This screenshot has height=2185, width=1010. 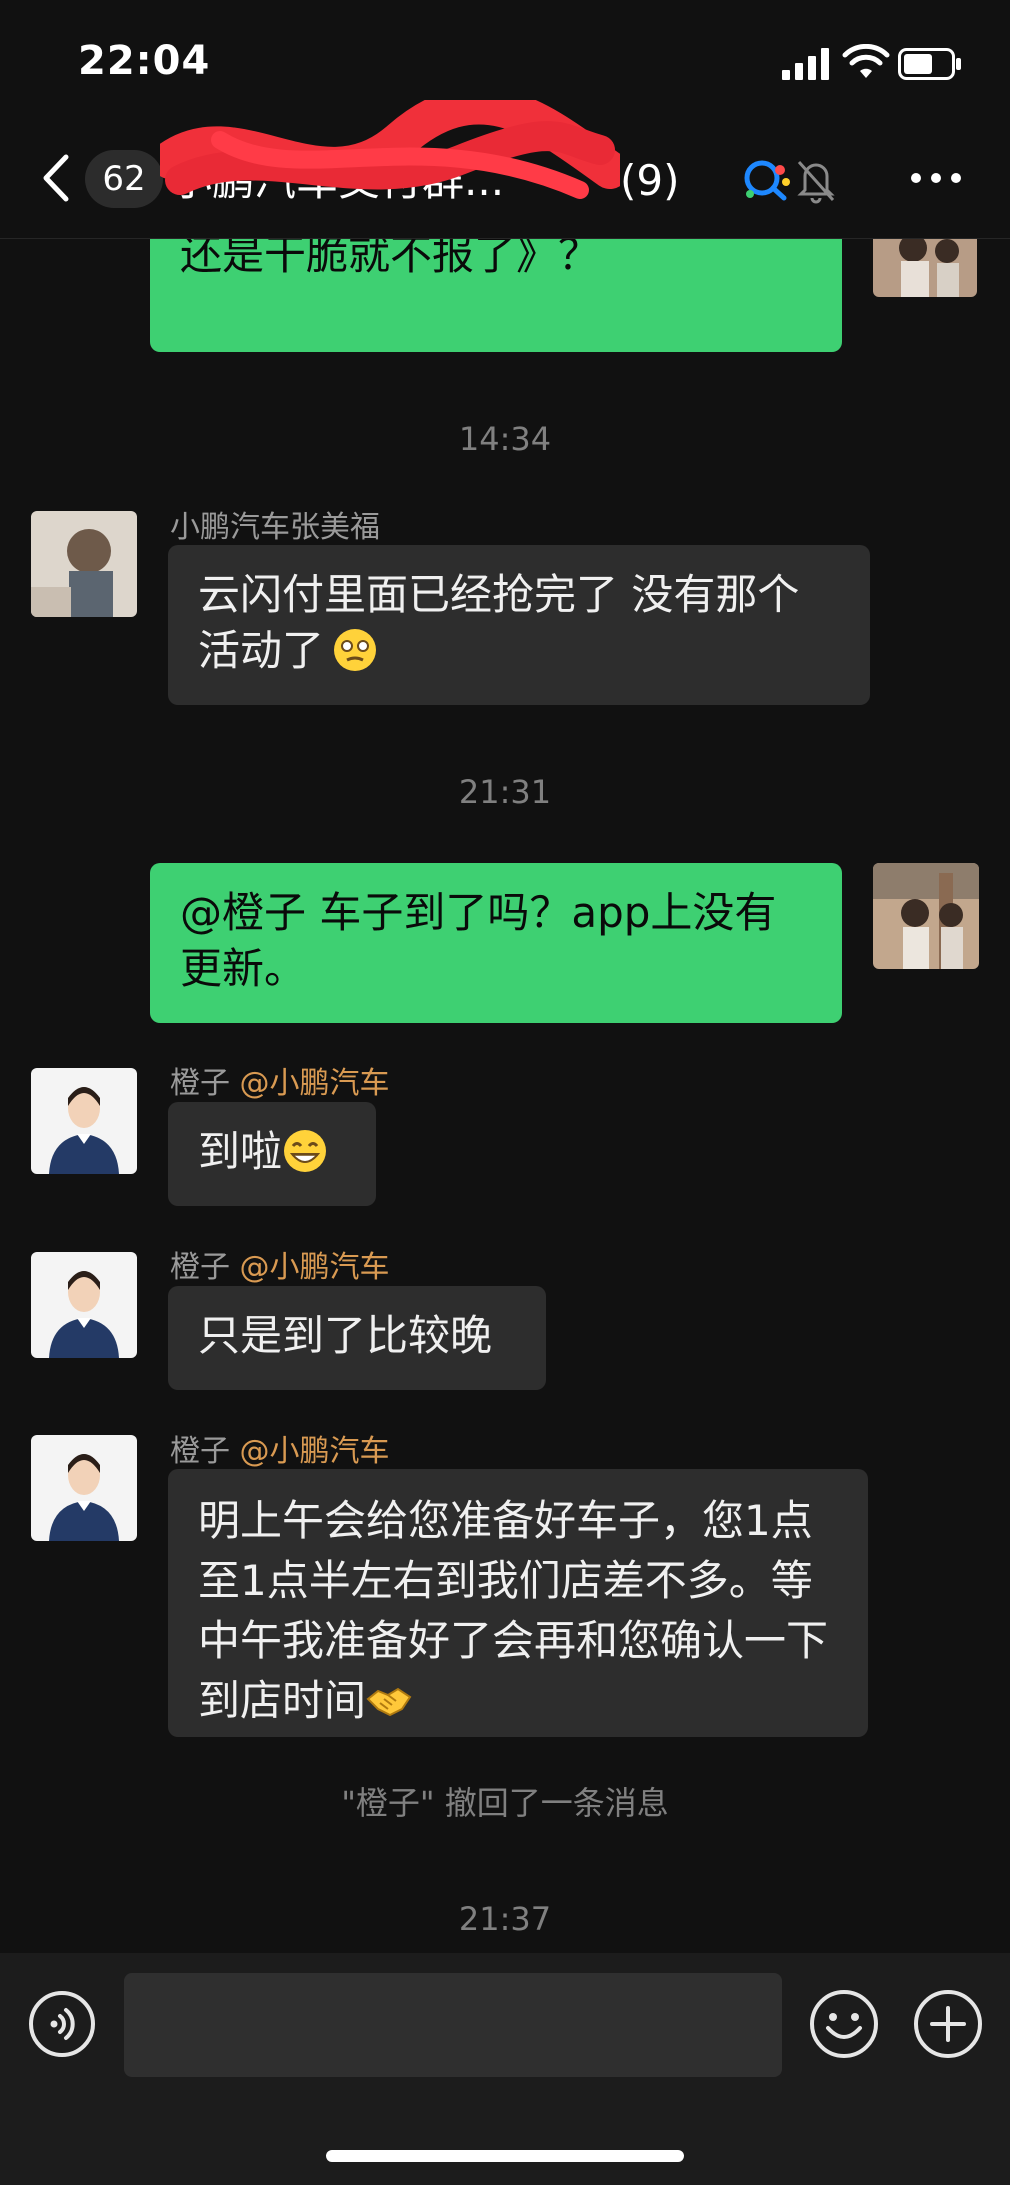 I want to click on message-bubble: 只是到了比较晚, so click(x=357, y=1338).